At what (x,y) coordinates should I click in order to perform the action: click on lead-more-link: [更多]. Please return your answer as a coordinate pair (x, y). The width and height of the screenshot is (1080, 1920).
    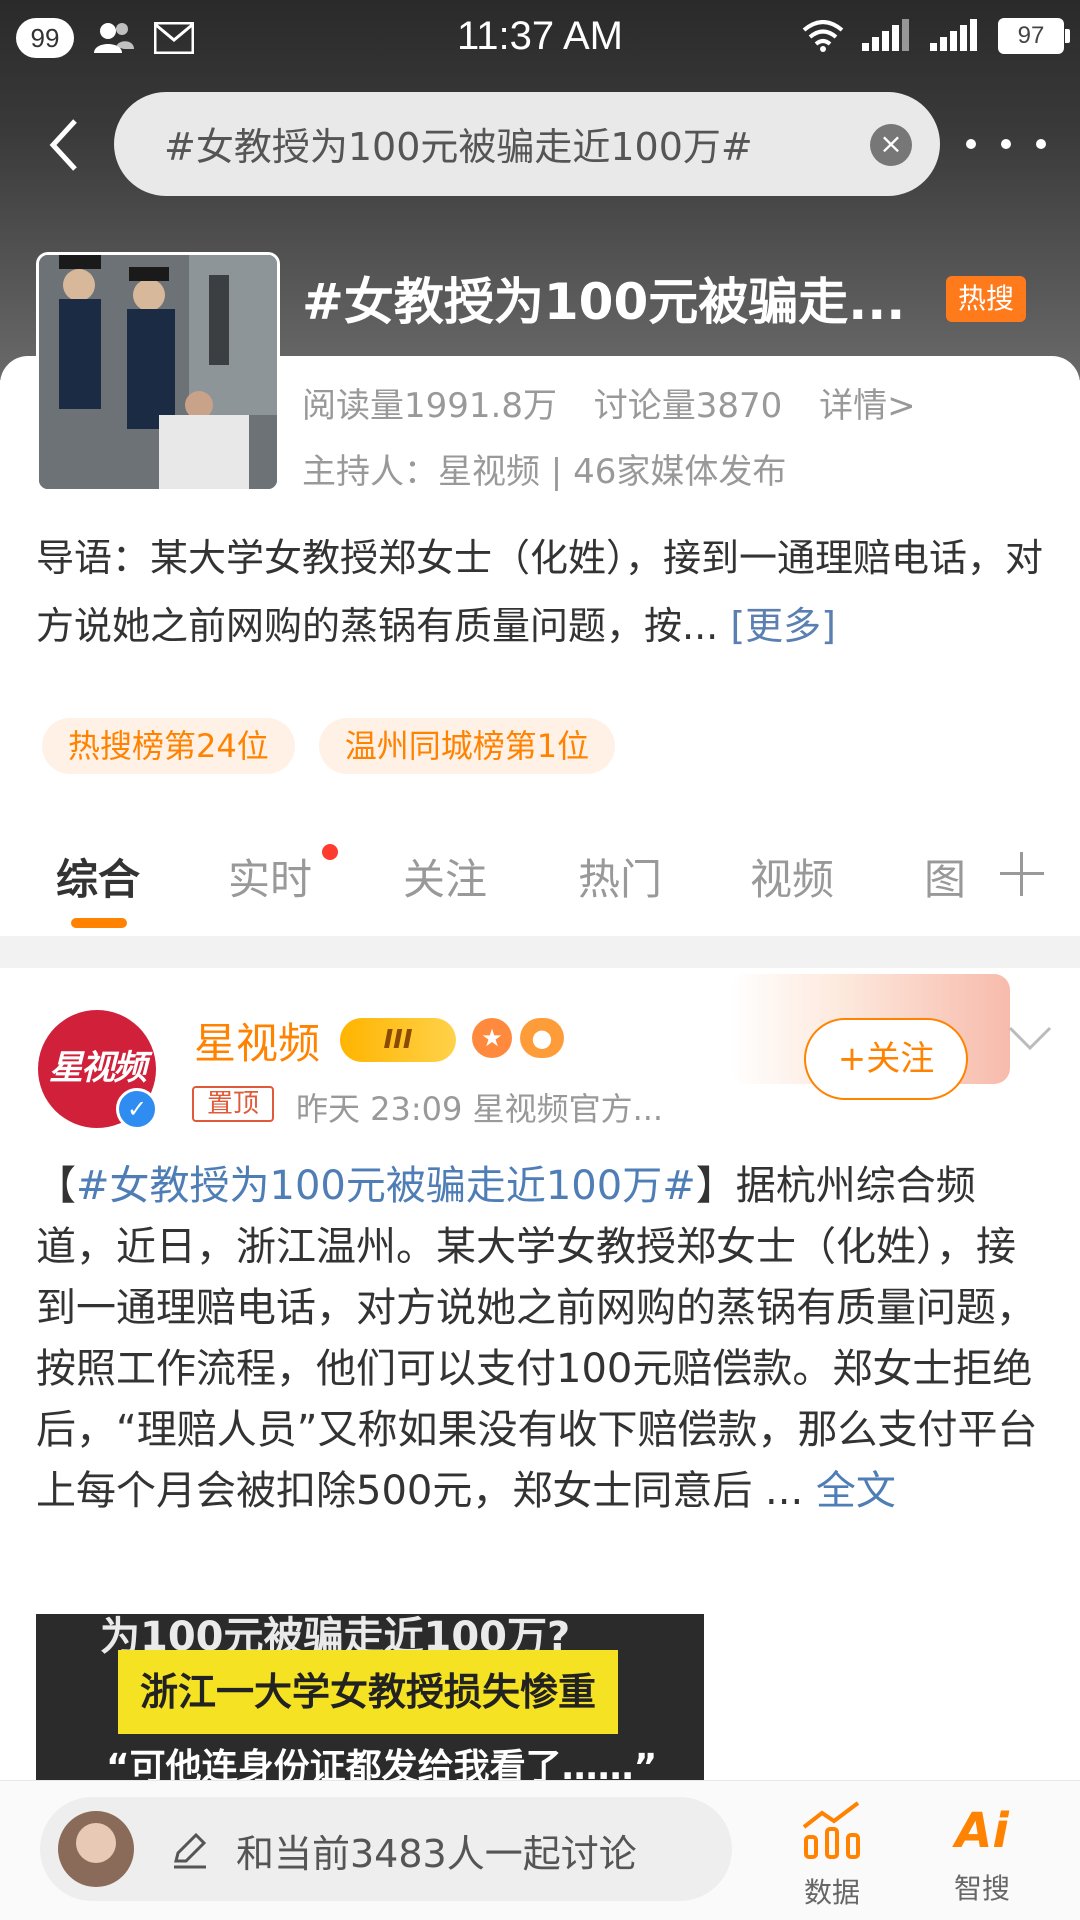
    Looking at the image, I should click on (783, 626).